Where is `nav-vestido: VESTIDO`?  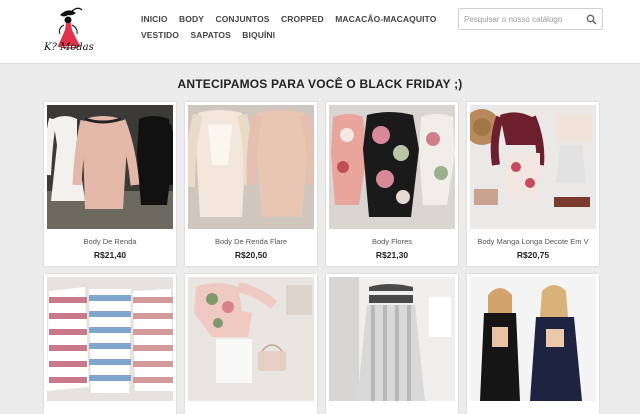 nav-vestido: VESTIDO is located at coordinates (160, 35).